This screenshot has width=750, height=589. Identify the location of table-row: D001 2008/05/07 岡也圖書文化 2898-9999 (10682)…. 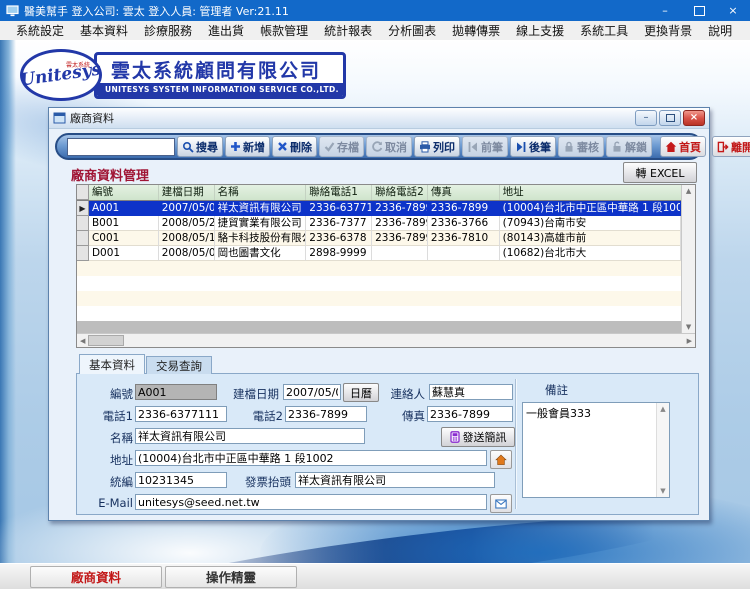
(379, 253).